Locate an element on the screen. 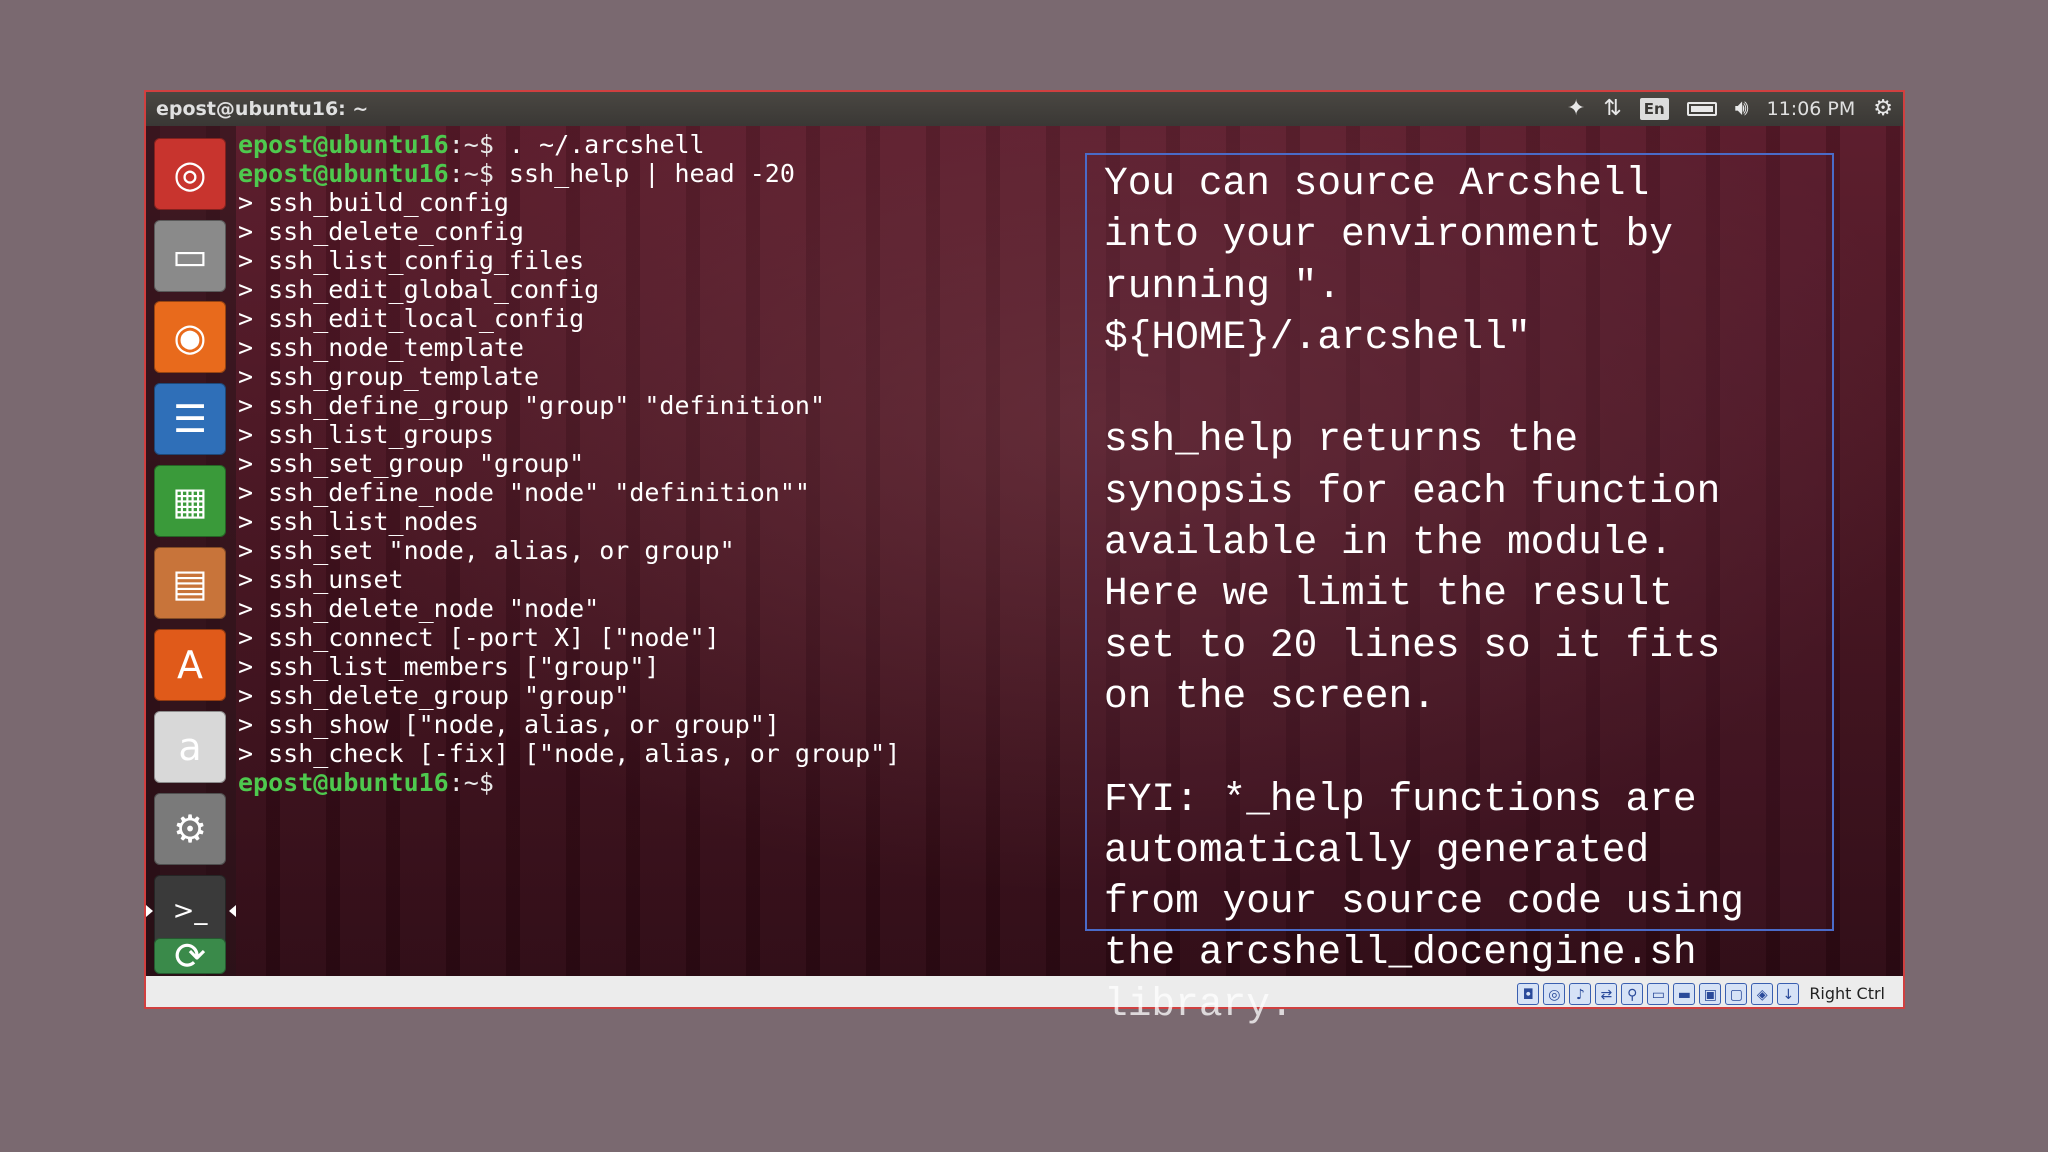  amazon-icon: a is located at coordinates (190, 747).